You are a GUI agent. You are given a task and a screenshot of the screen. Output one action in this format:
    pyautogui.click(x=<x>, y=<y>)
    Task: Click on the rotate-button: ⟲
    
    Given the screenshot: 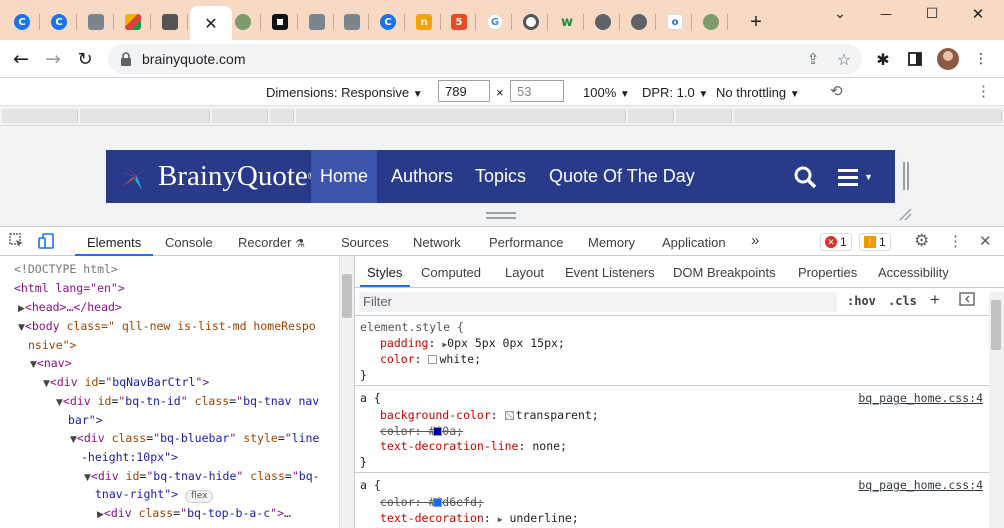 What is the action you would take?
    pyautogui.click(x=836, y=91)
    